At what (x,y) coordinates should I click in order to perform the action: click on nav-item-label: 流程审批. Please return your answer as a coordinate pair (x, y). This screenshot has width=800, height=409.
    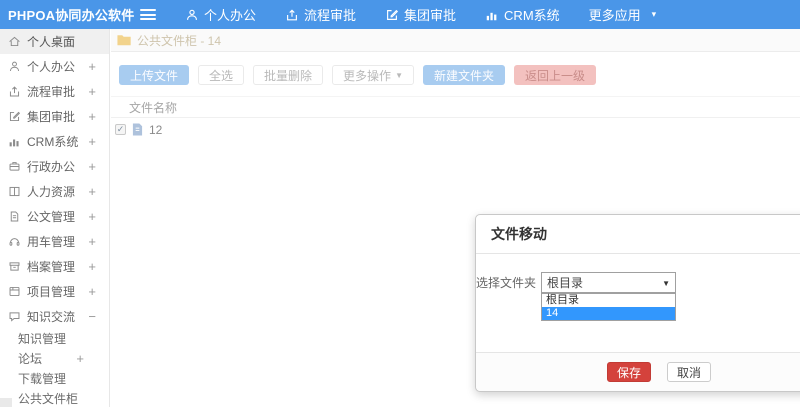
    Looking at the image, I should click on (330, 15).